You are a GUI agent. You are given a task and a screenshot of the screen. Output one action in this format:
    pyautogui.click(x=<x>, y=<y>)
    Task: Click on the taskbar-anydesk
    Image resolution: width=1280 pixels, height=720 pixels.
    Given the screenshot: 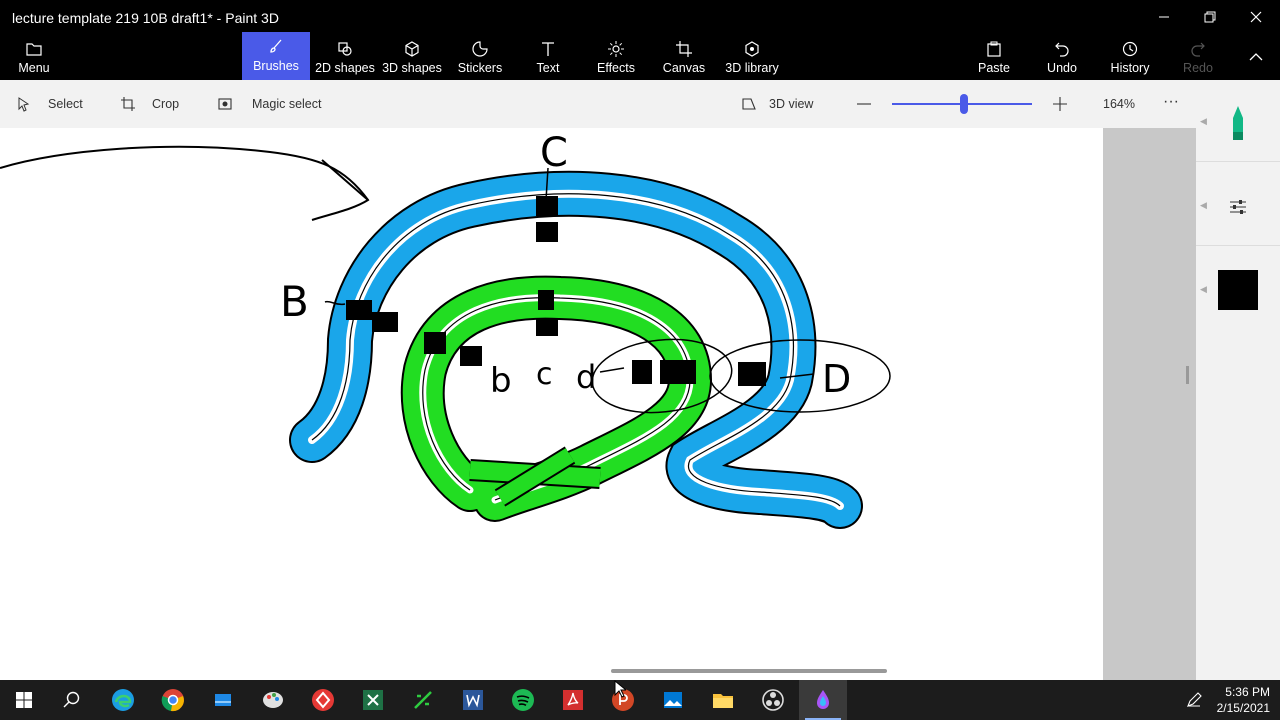 What is the action you would take?
    pyautogui.click(x=323, y=700)
    